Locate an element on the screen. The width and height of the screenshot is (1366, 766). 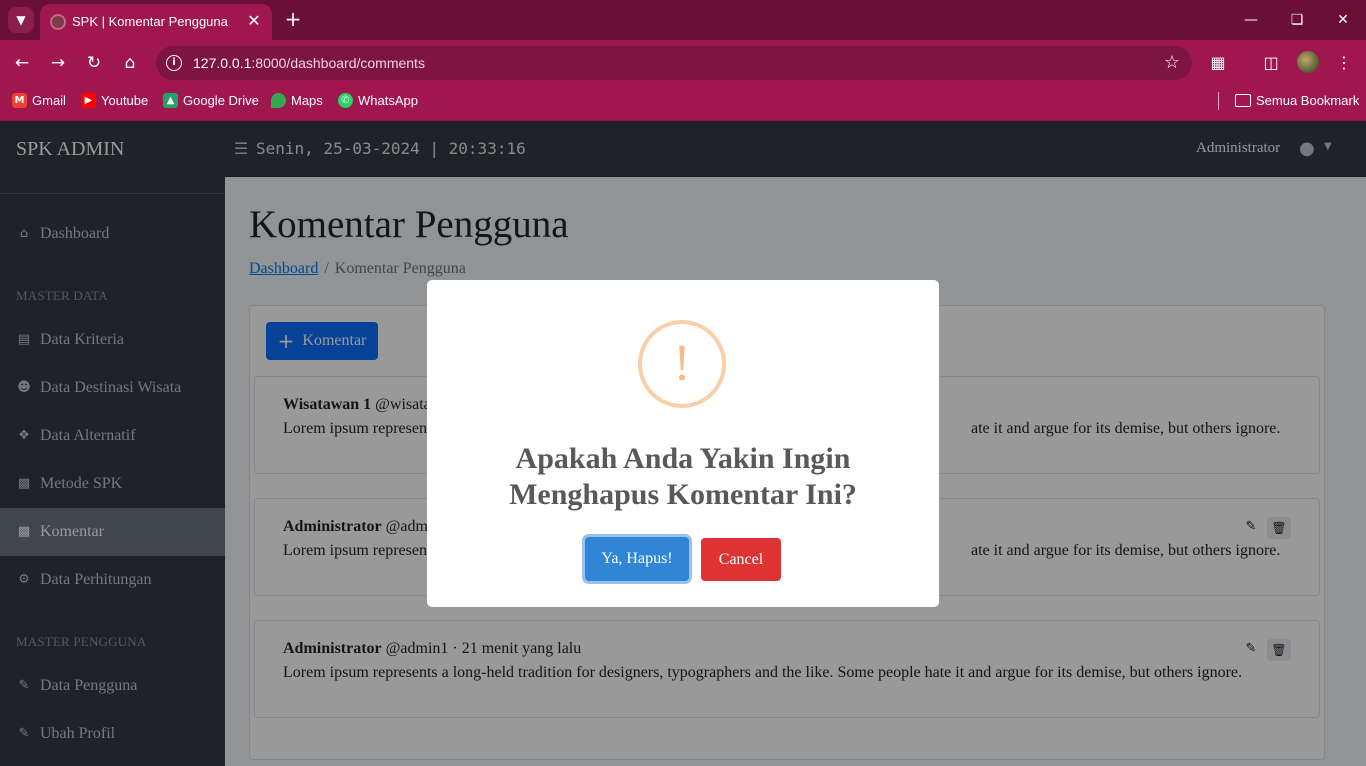
bookmark-label: Google Drive is located at coordinates (221, 100).